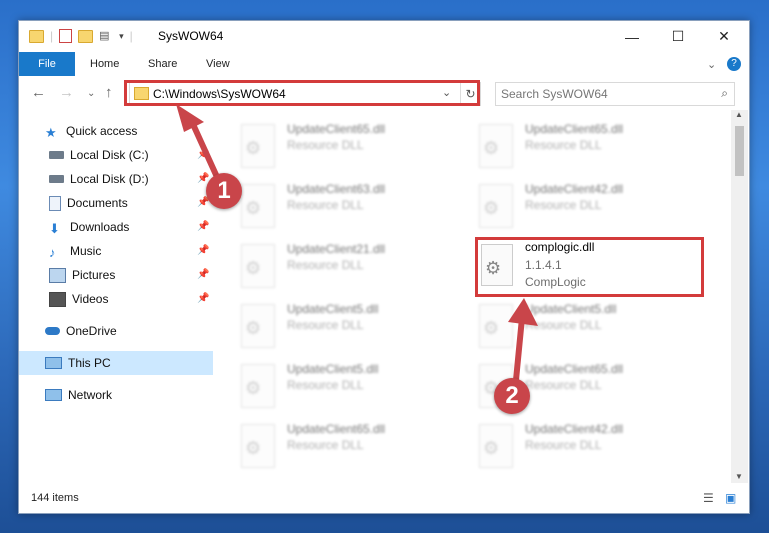 This screenshot has width=769, height=533. What do you see at coordinates (523, 312) in the screenshot?
I see `arrow-2-head` at bounding box center [523, 312].